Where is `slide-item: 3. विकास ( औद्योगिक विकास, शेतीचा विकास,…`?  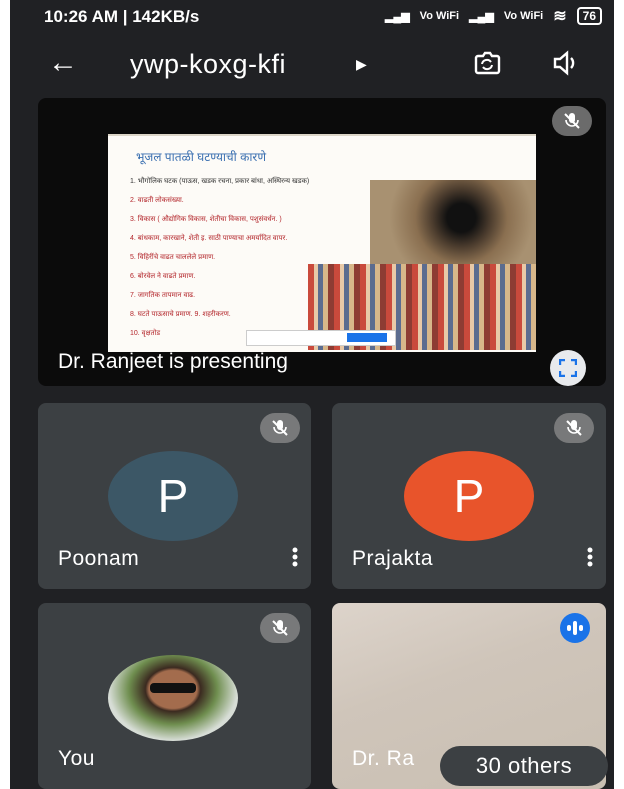 slide-item: 3. विकास ( औद्योगिक विकास, शेतीचा विकास,… is located at coordinates (206, 219).